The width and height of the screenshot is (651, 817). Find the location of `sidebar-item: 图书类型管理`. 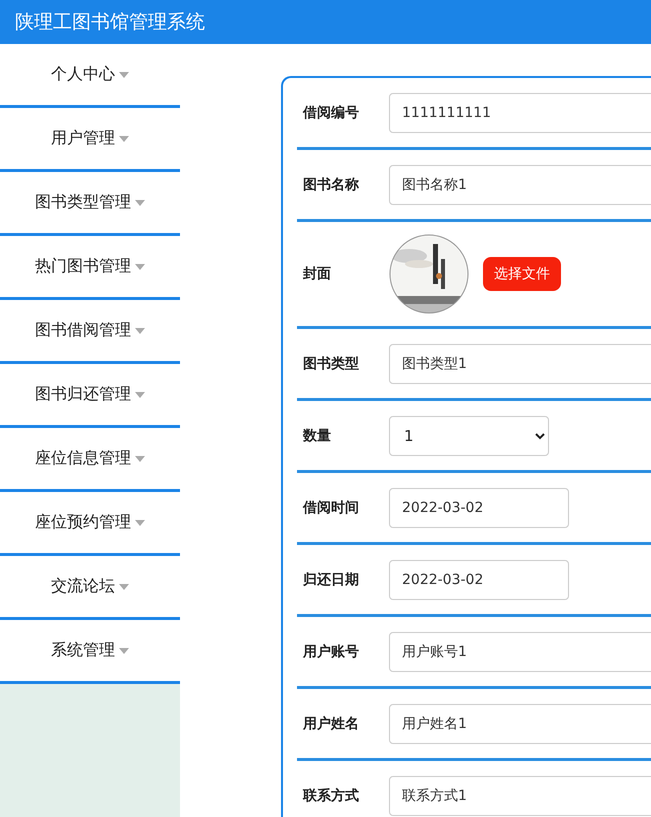

sidebar-item: 图书类型管理 is located at coordinates (90, 204).